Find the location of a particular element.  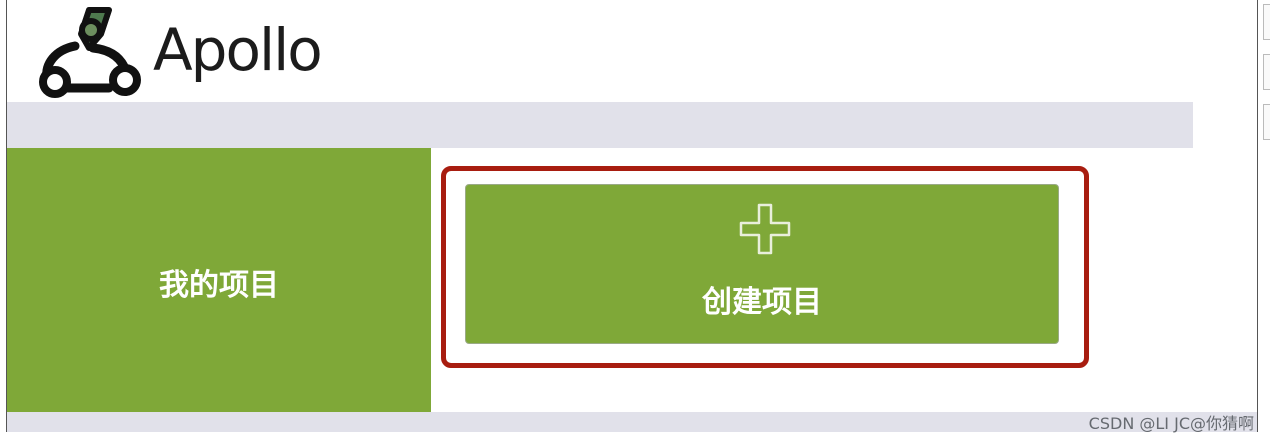

side-controls is located at coordinates (1266, 79).